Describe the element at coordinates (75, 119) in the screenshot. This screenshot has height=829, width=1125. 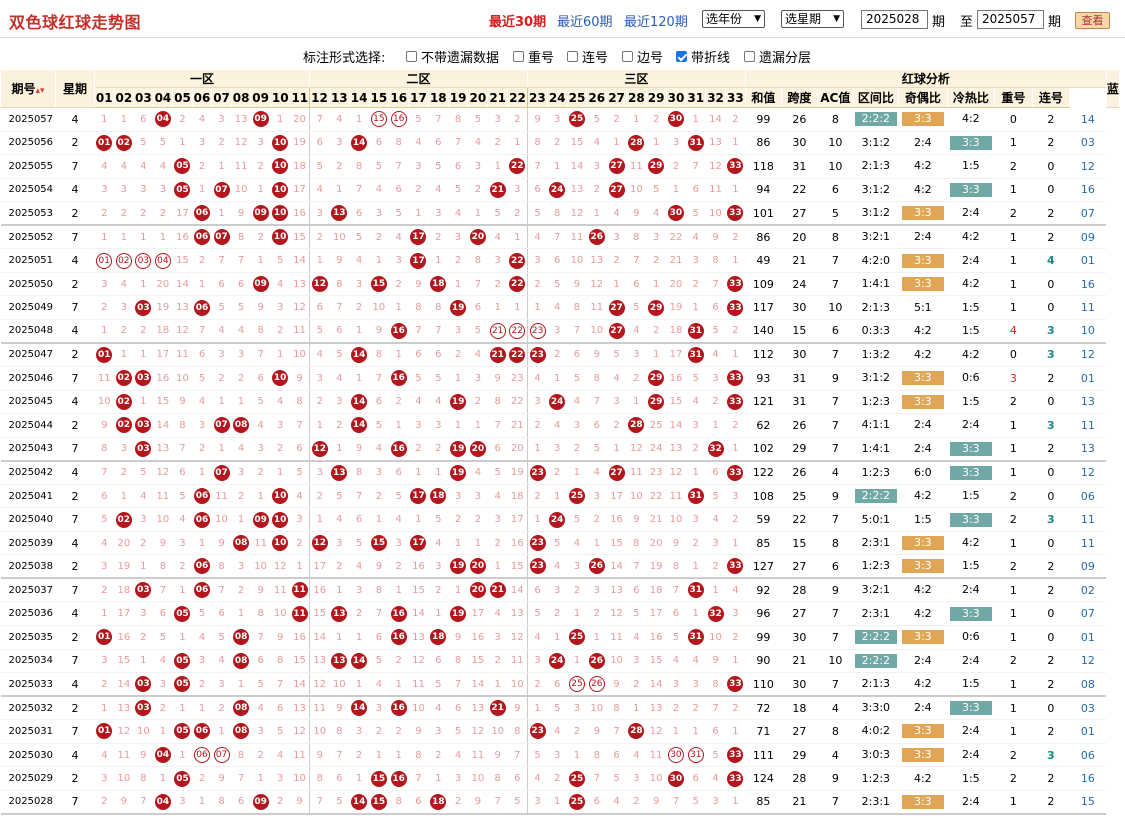
I see `week-cell: 4` at that location.